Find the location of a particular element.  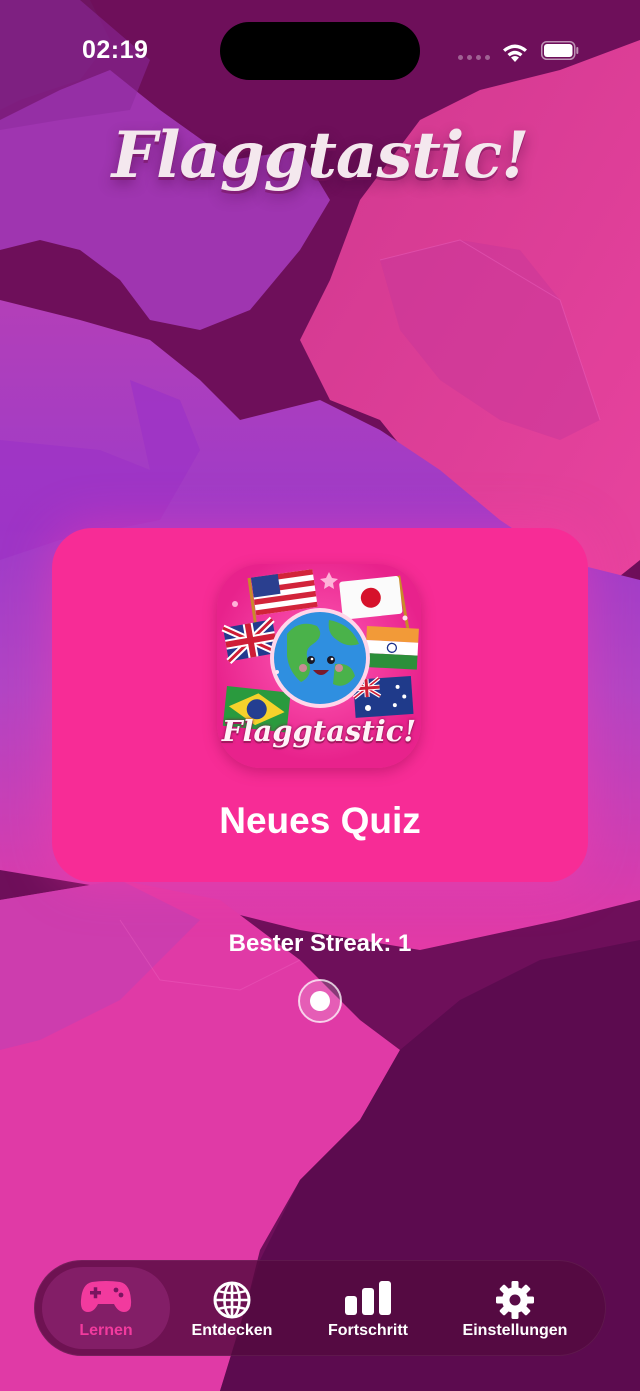

tab-label: Fortschritt is located at coordinates (368, 1330).